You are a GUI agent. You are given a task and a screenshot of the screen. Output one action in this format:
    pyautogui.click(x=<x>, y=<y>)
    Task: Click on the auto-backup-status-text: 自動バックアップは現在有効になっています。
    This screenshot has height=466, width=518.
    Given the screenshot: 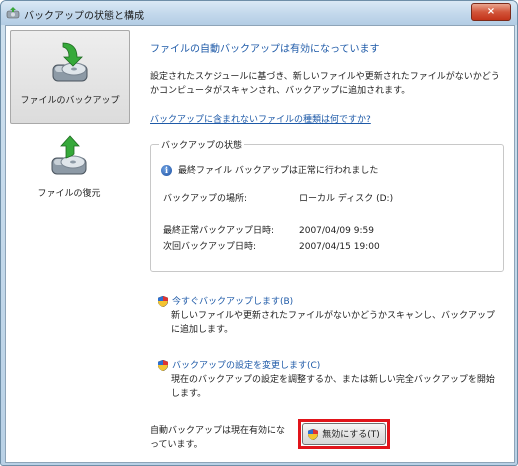 What is the action you would take?
    pyautogui.click(x=218, y=438)
    